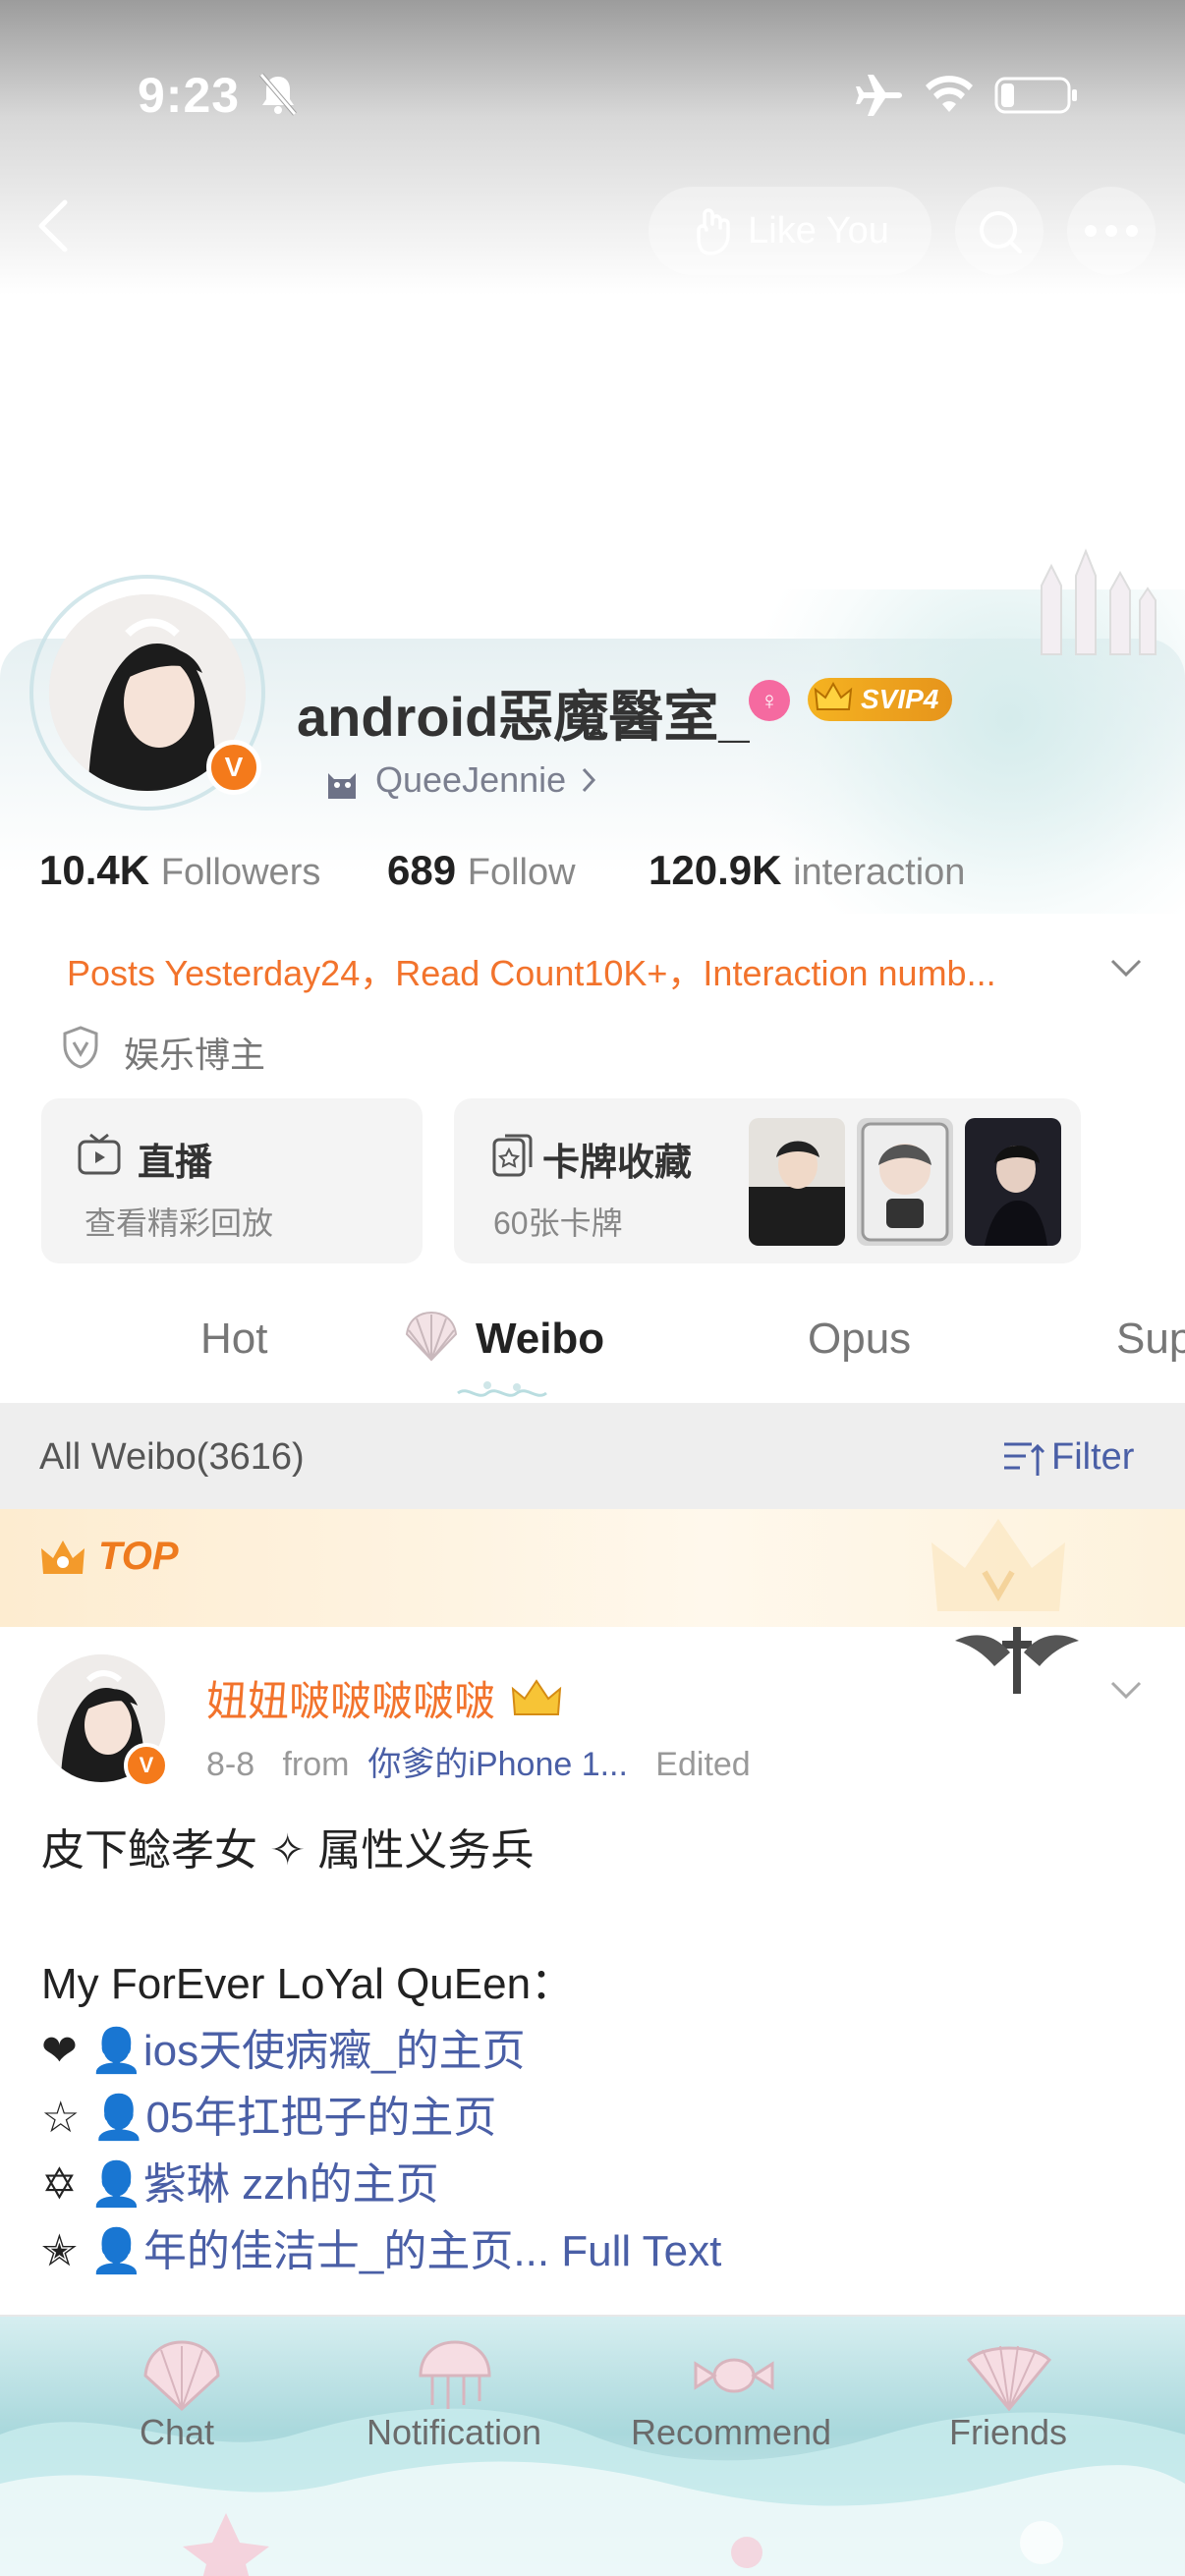 The width and height of the screenshot is (1185, 2576). Describe the element at coordinates (177, 2432) in the screenshot. I see `nav-chat: Chat` at that location.